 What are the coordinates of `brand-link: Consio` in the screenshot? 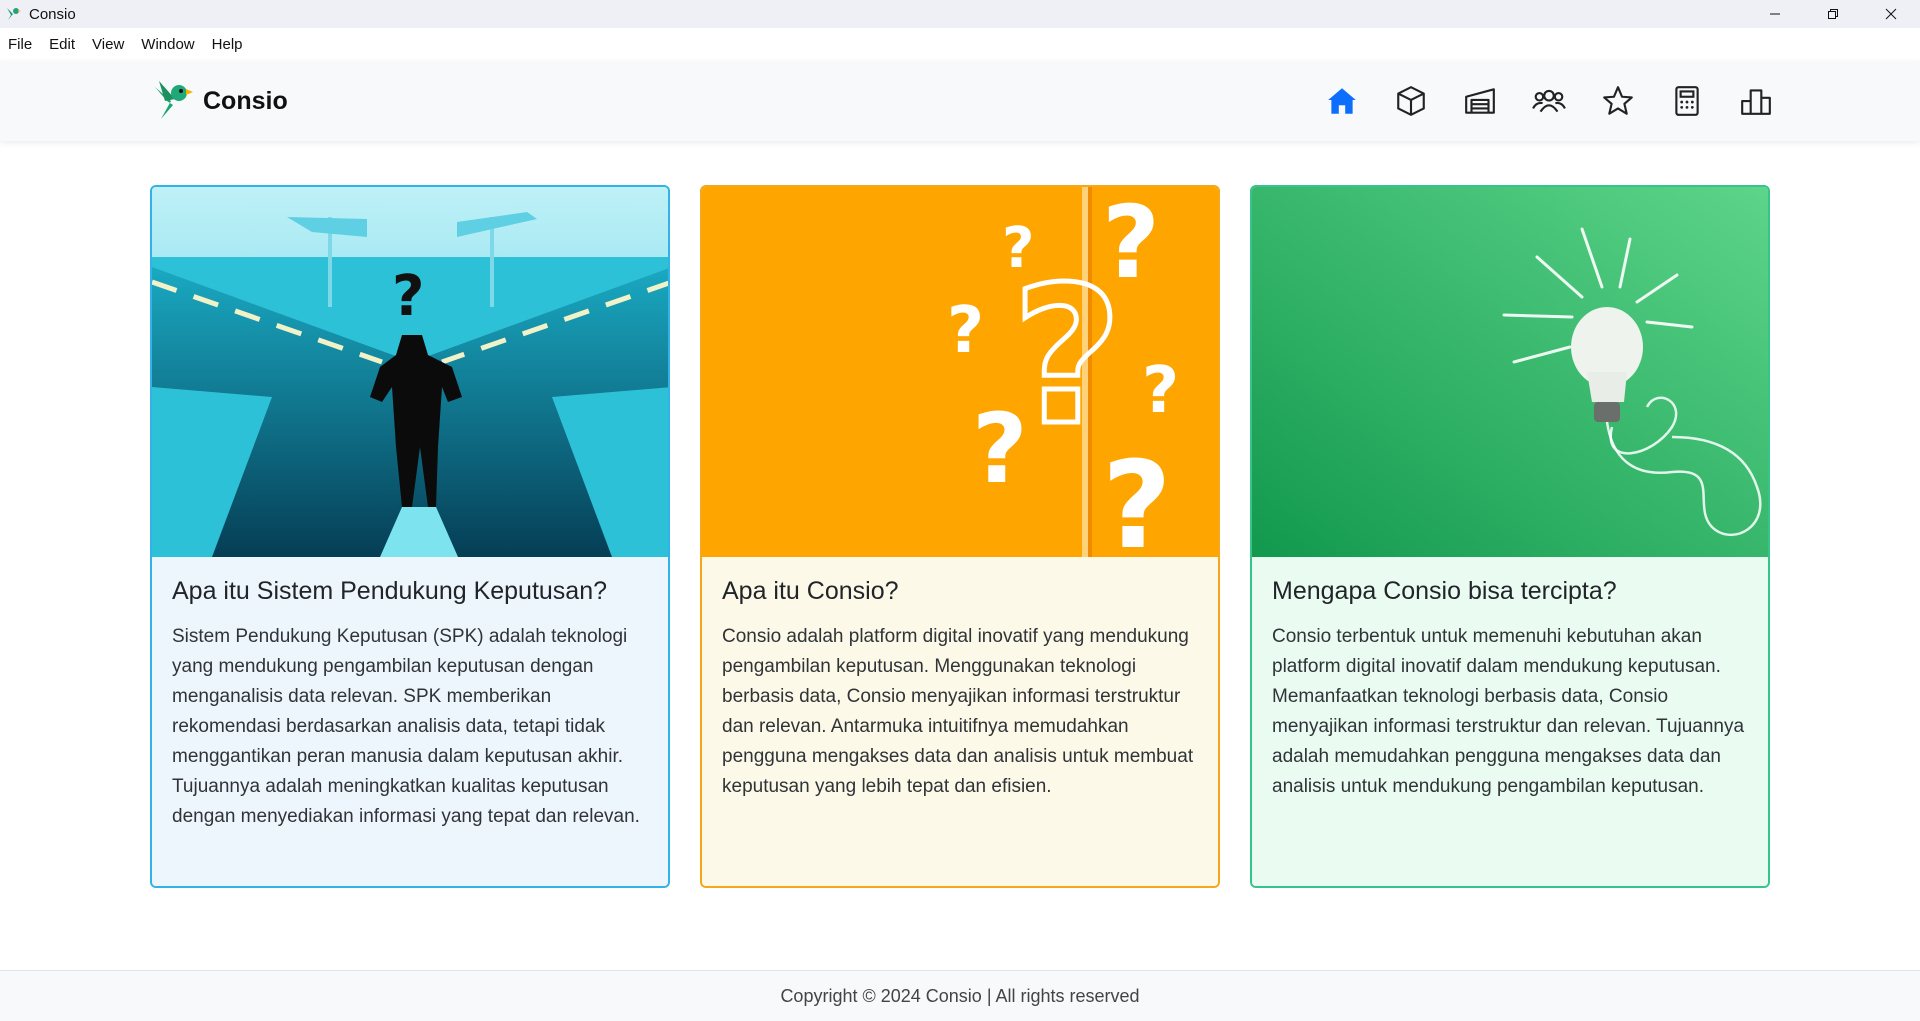 It's located at (220, 101).